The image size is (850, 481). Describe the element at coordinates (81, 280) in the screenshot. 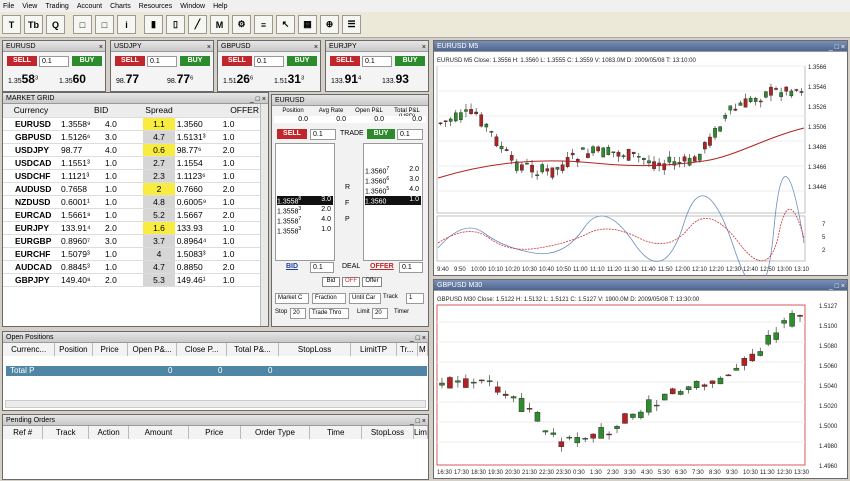

I see `bid-cell: 149.40⁸` at that location.